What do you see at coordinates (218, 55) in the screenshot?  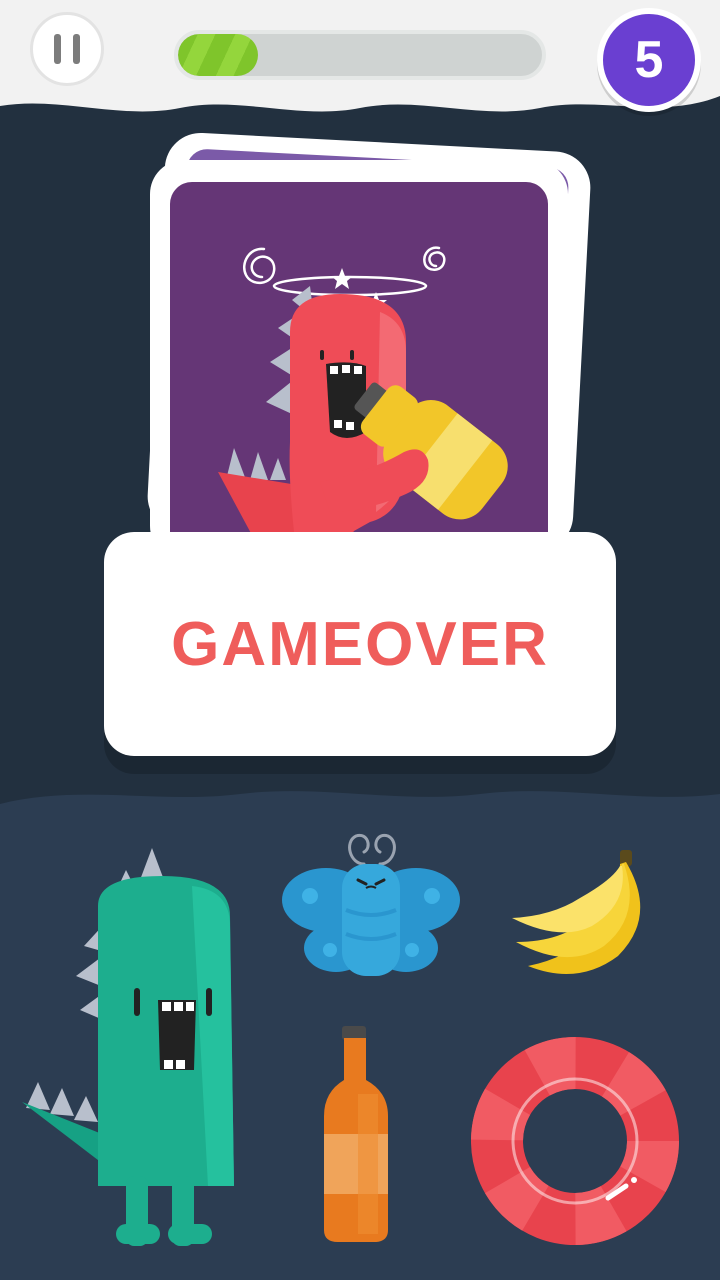 I see `progress-fill` at bounding box center [218, 55].